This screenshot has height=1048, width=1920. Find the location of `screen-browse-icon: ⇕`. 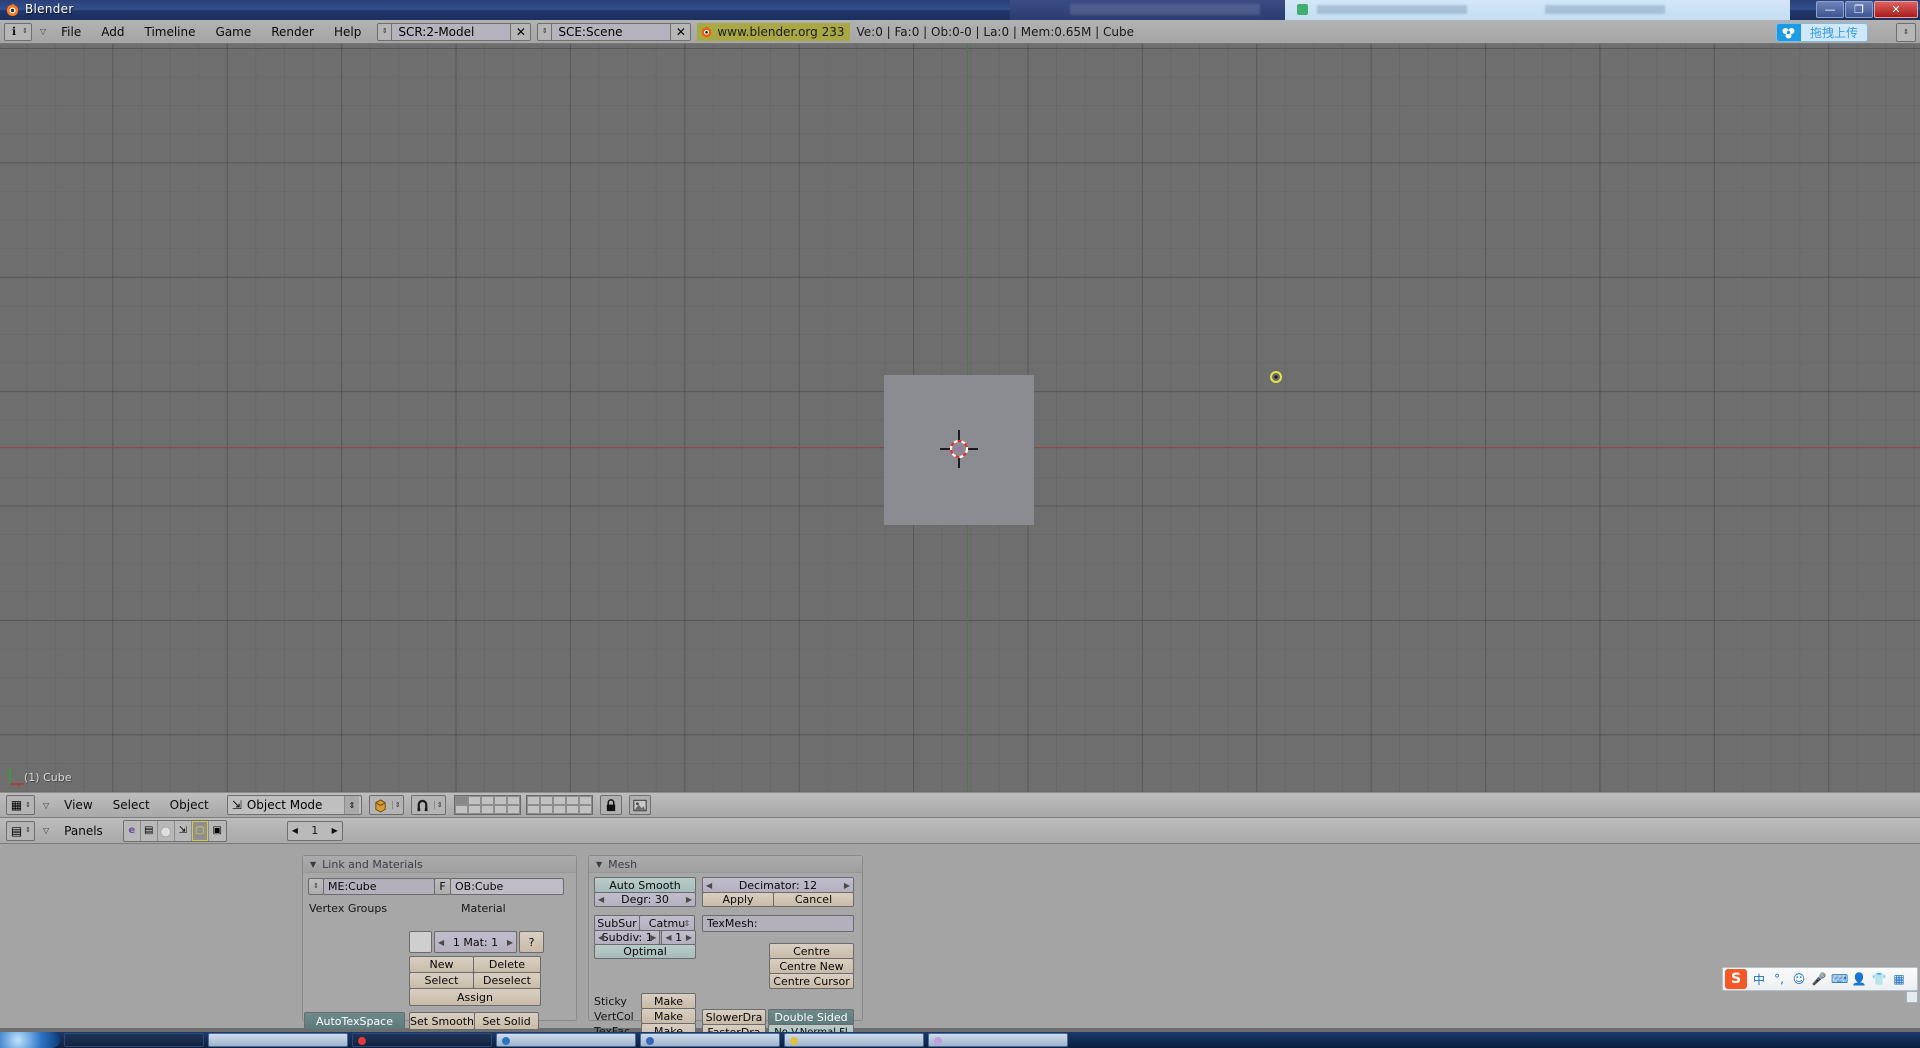

screen-browse-icon: ⇕ is located at coordinates (385, 31).